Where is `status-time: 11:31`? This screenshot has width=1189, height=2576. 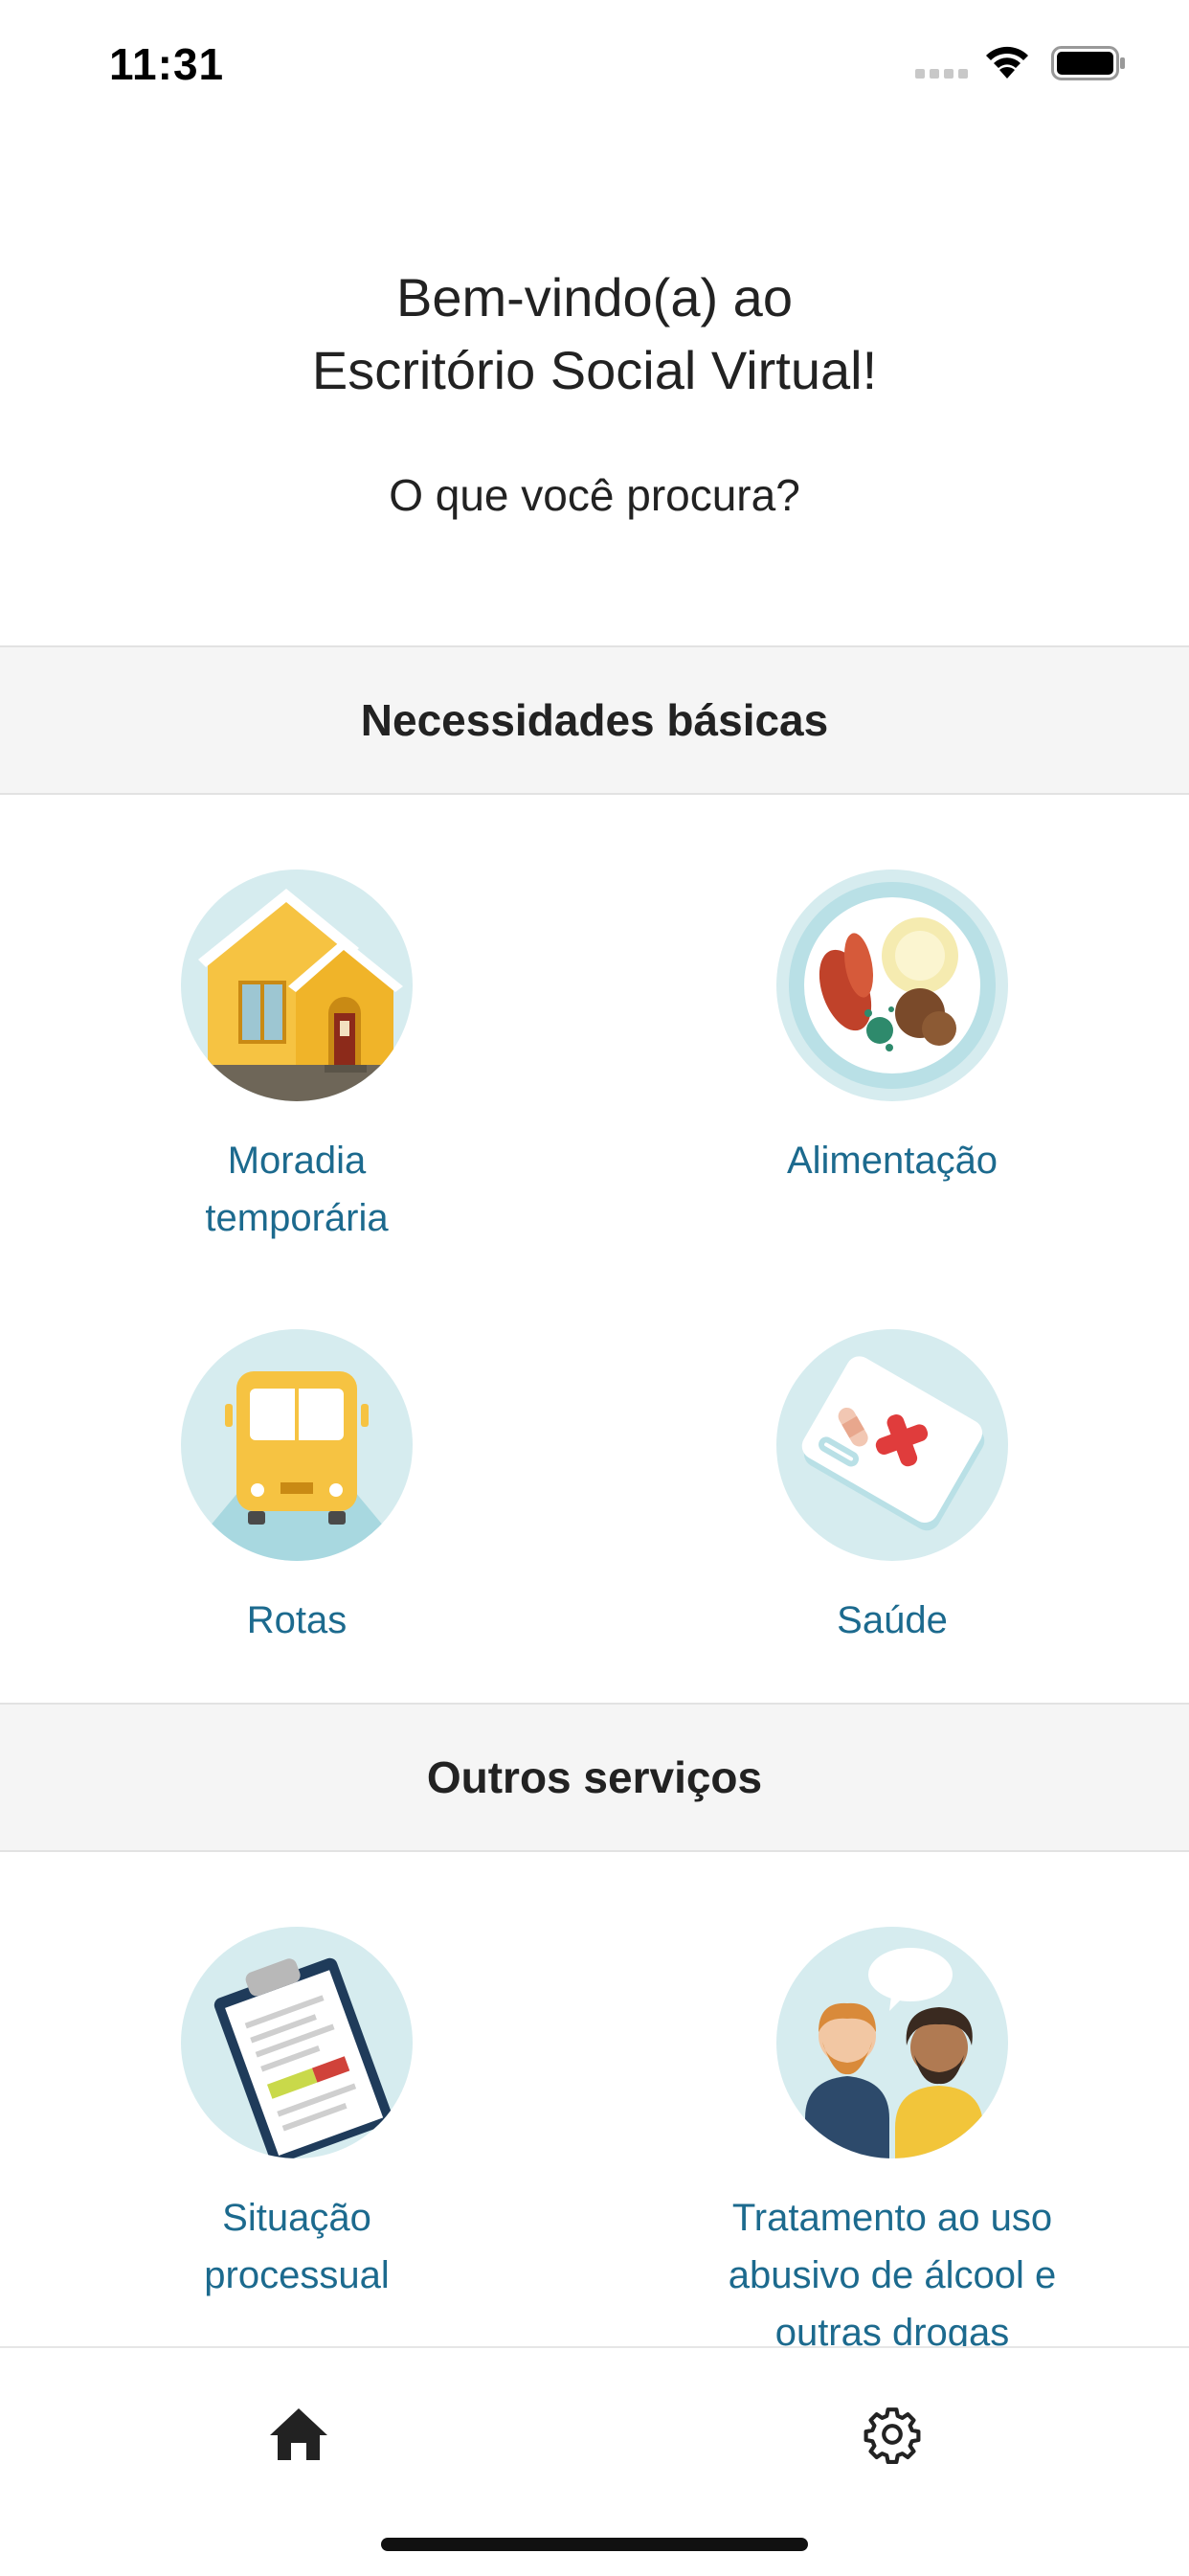 status-time: 11:31 is located at coordinates (167, 64).